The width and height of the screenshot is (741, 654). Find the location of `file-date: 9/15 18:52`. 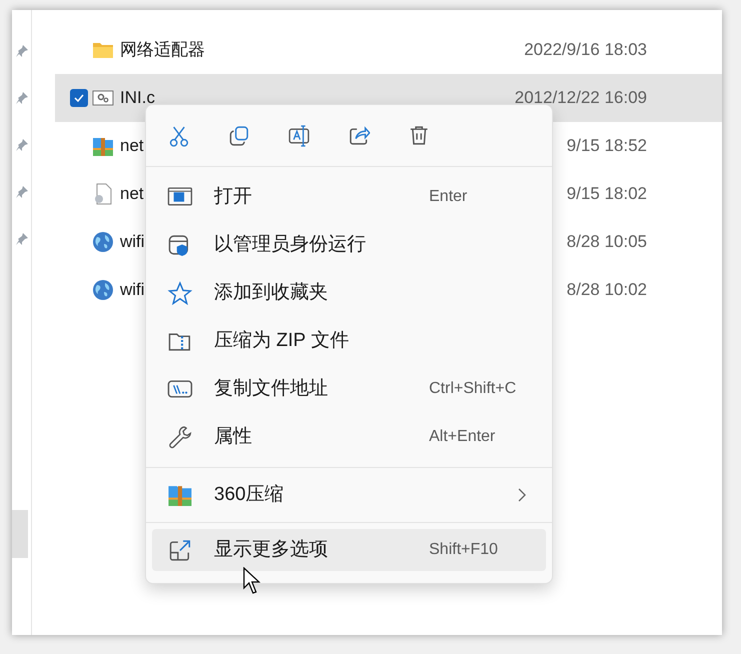

file-date: 9/15 18:52 is located at coordinates (606, 146).